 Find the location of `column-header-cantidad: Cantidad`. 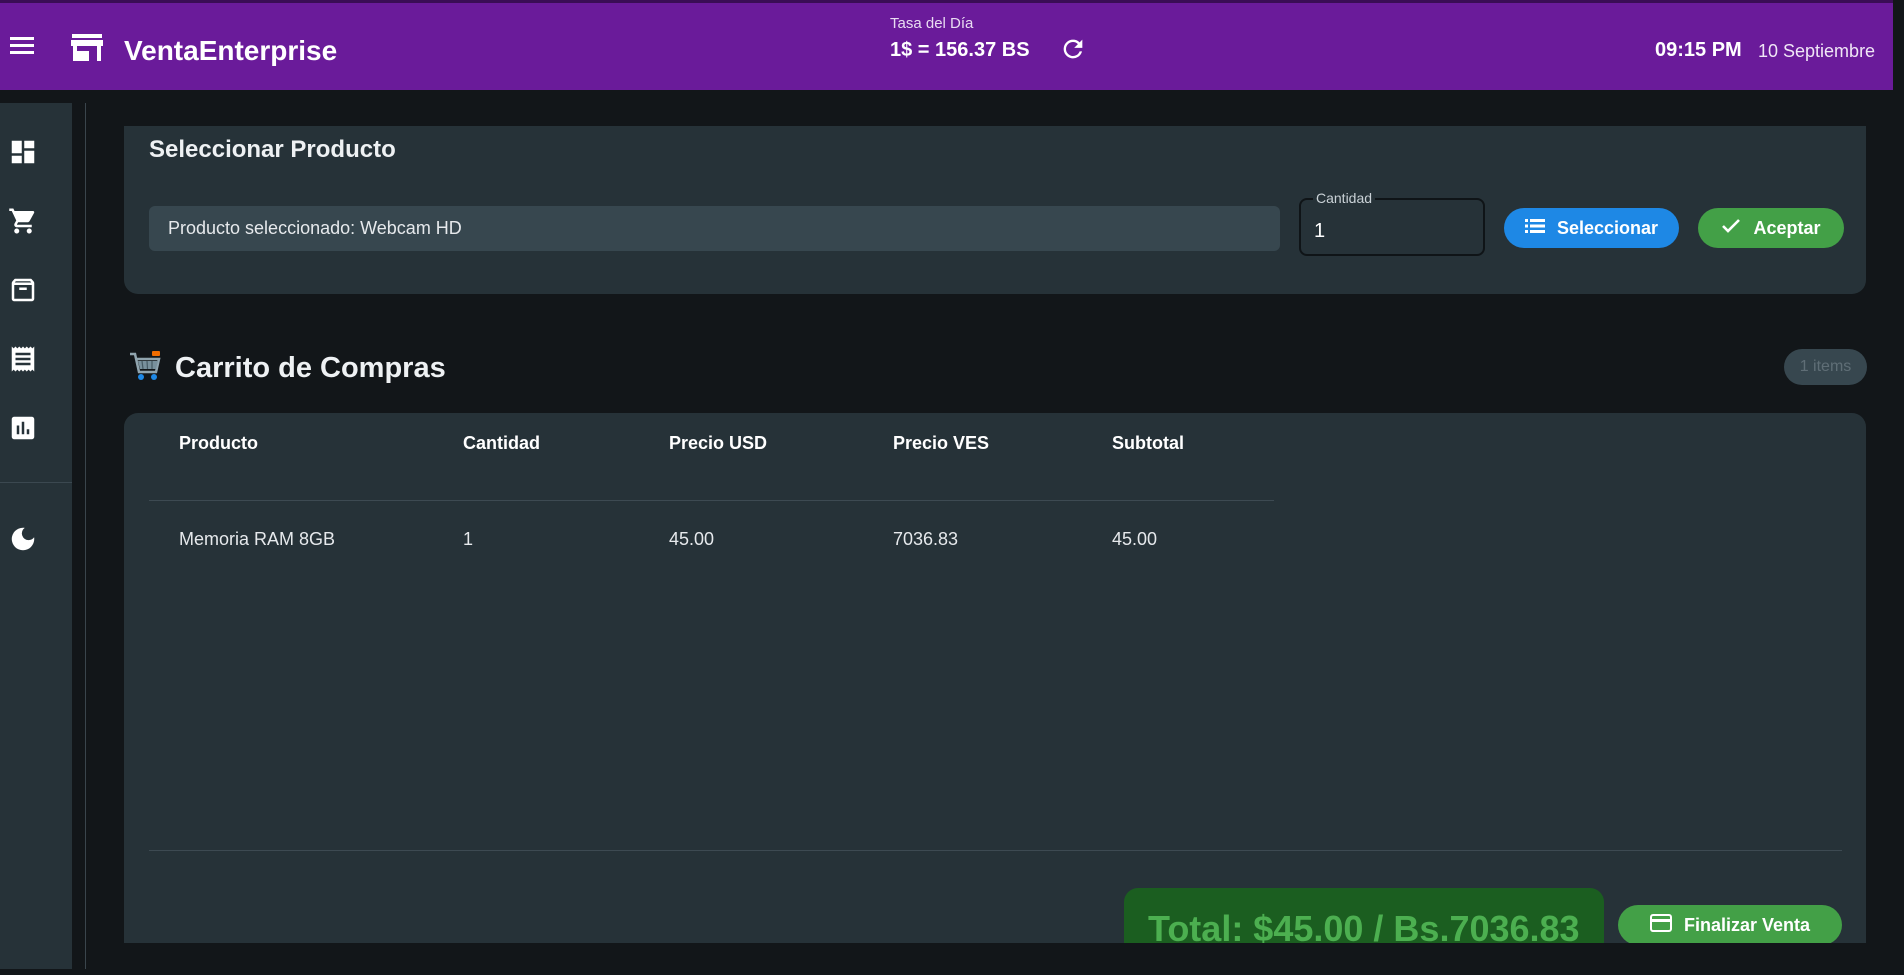

column-header-cantidad: Cantidad is located at coordinates (502, 443).